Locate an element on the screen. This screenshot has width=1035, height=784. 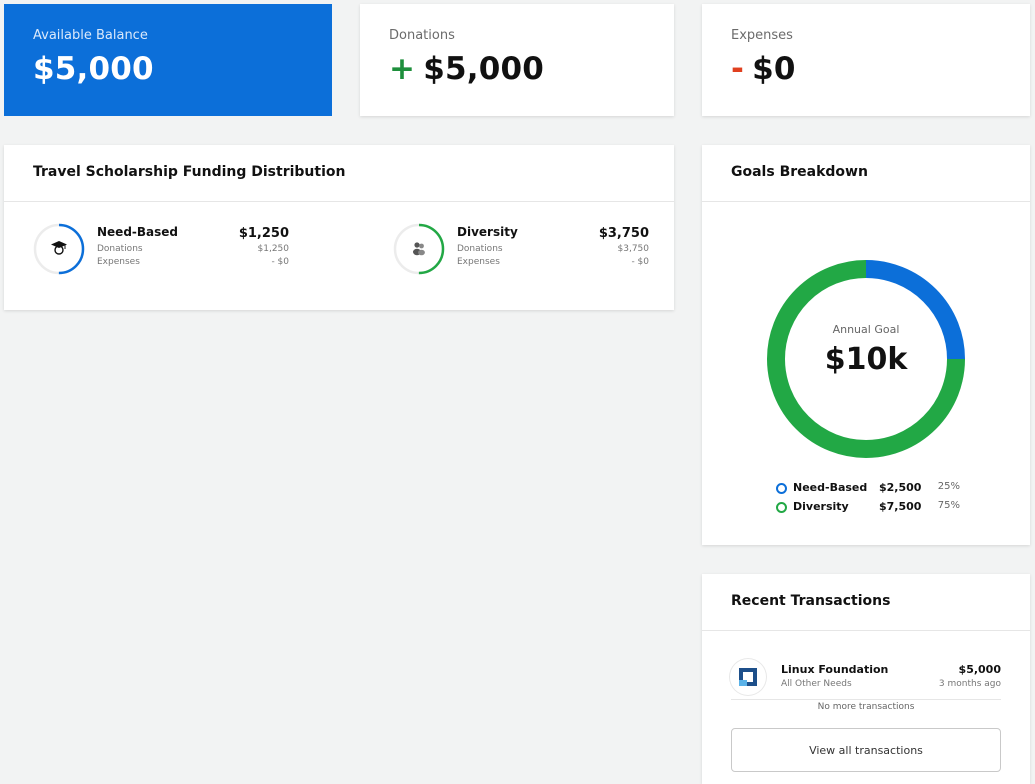
donations-value-row: + $5,000 is located at coordinates (466, 69).